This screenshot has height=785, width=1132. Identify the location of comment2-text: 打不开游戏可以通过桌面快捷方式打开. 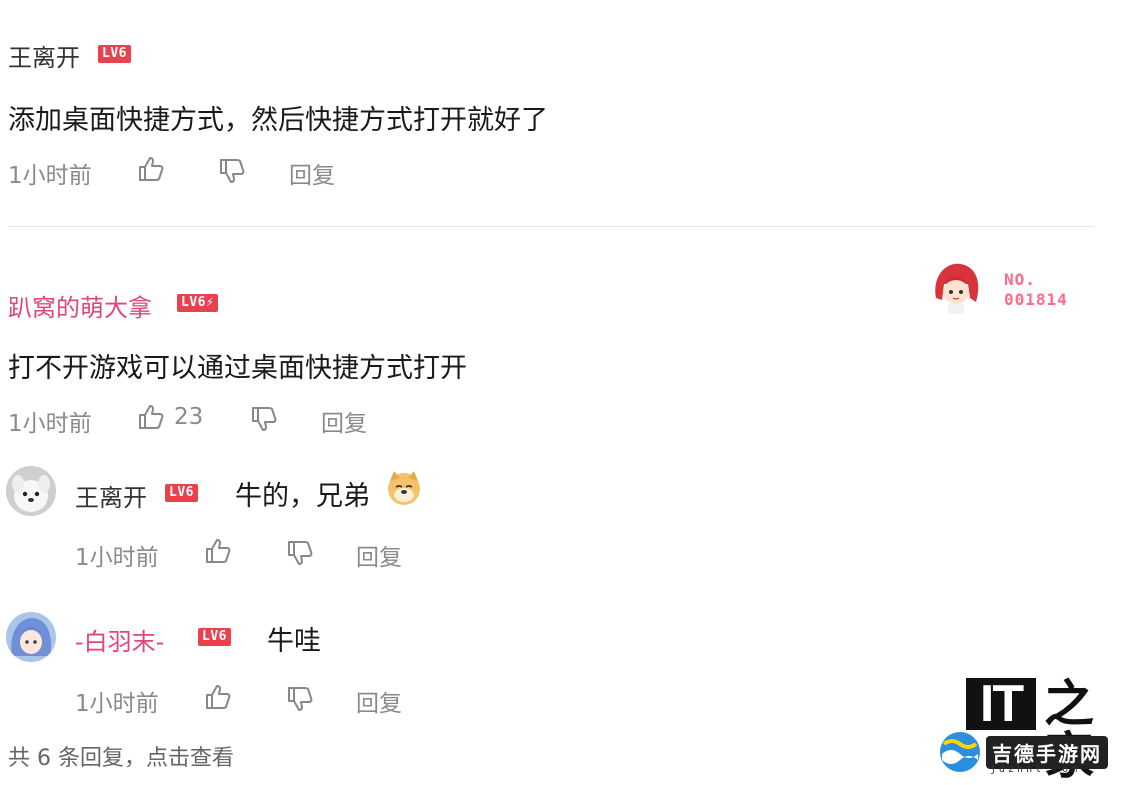
(237, 368).